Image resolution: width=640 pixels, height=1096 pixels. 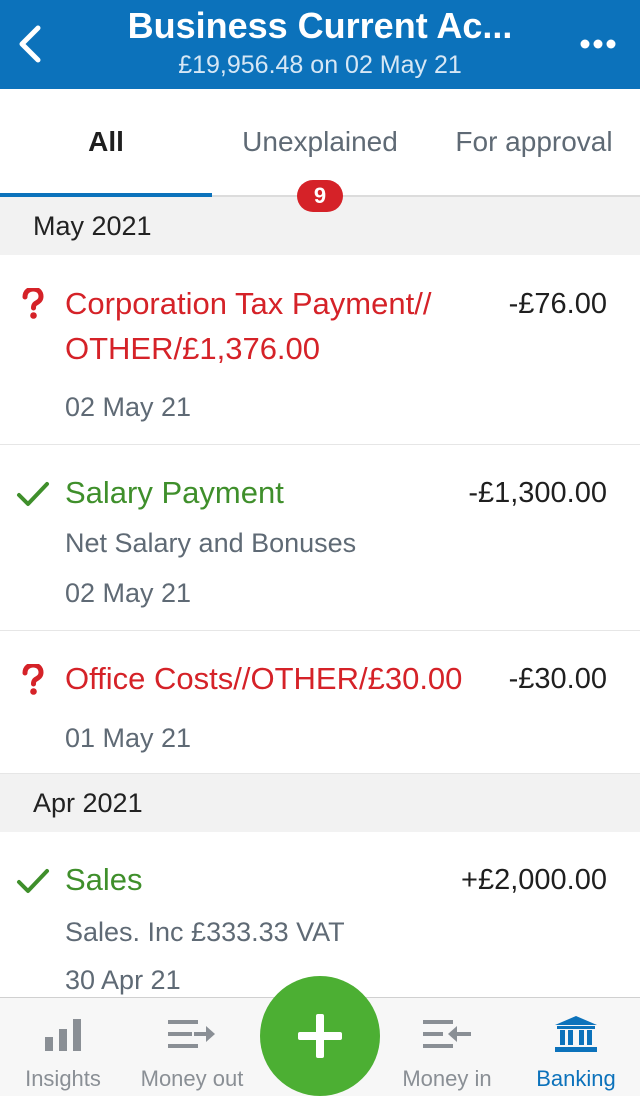 I want to click on transaction-title: Salary Payment, so click(x=174, y=492).